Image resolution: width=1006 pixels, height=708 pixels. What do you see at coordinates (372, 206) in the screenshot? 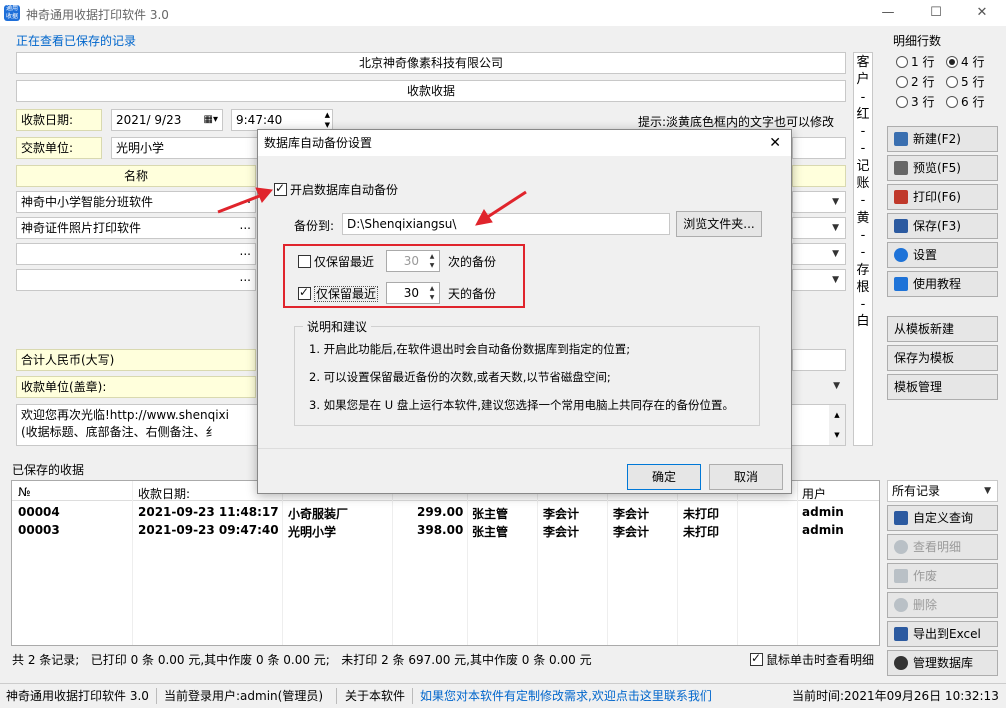
I see `annotation-arrows` at bounding box center [372, 206].